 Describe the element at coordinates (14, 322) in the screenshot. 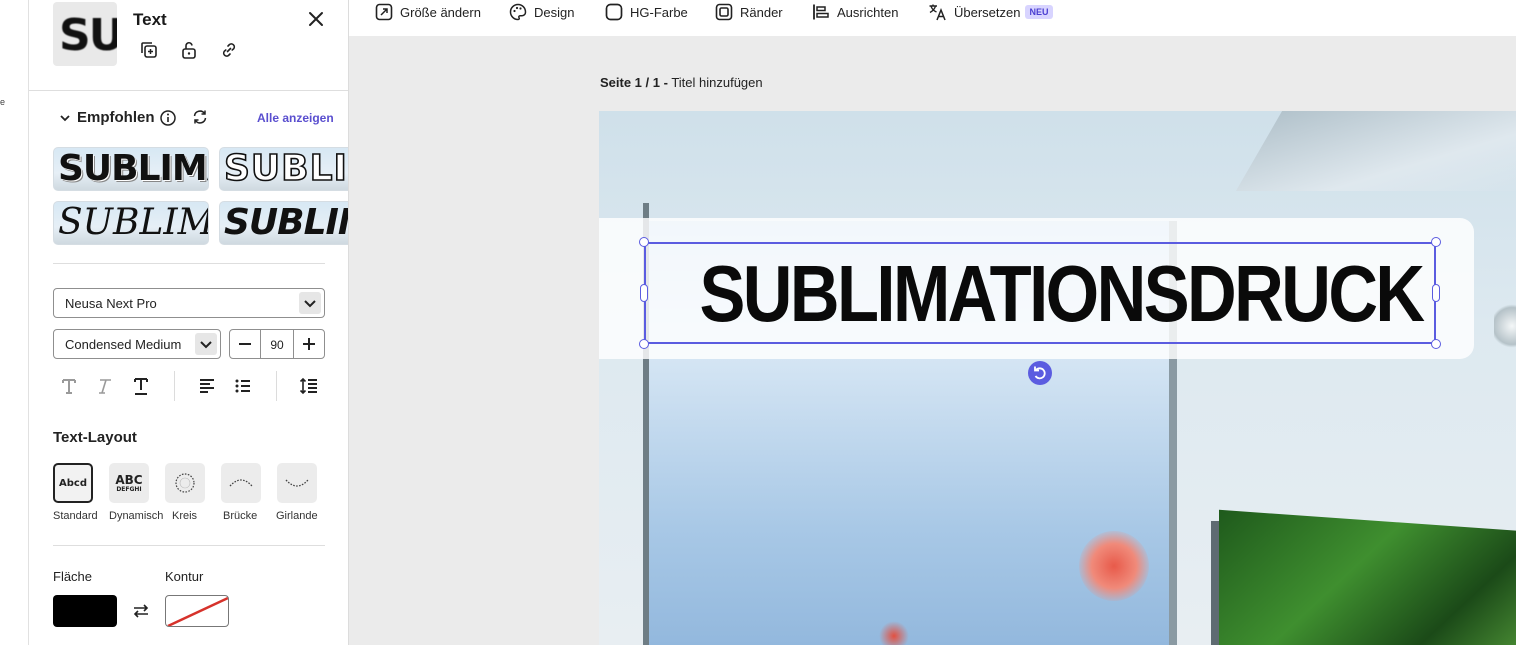

I see `left-rail: e` at that location.